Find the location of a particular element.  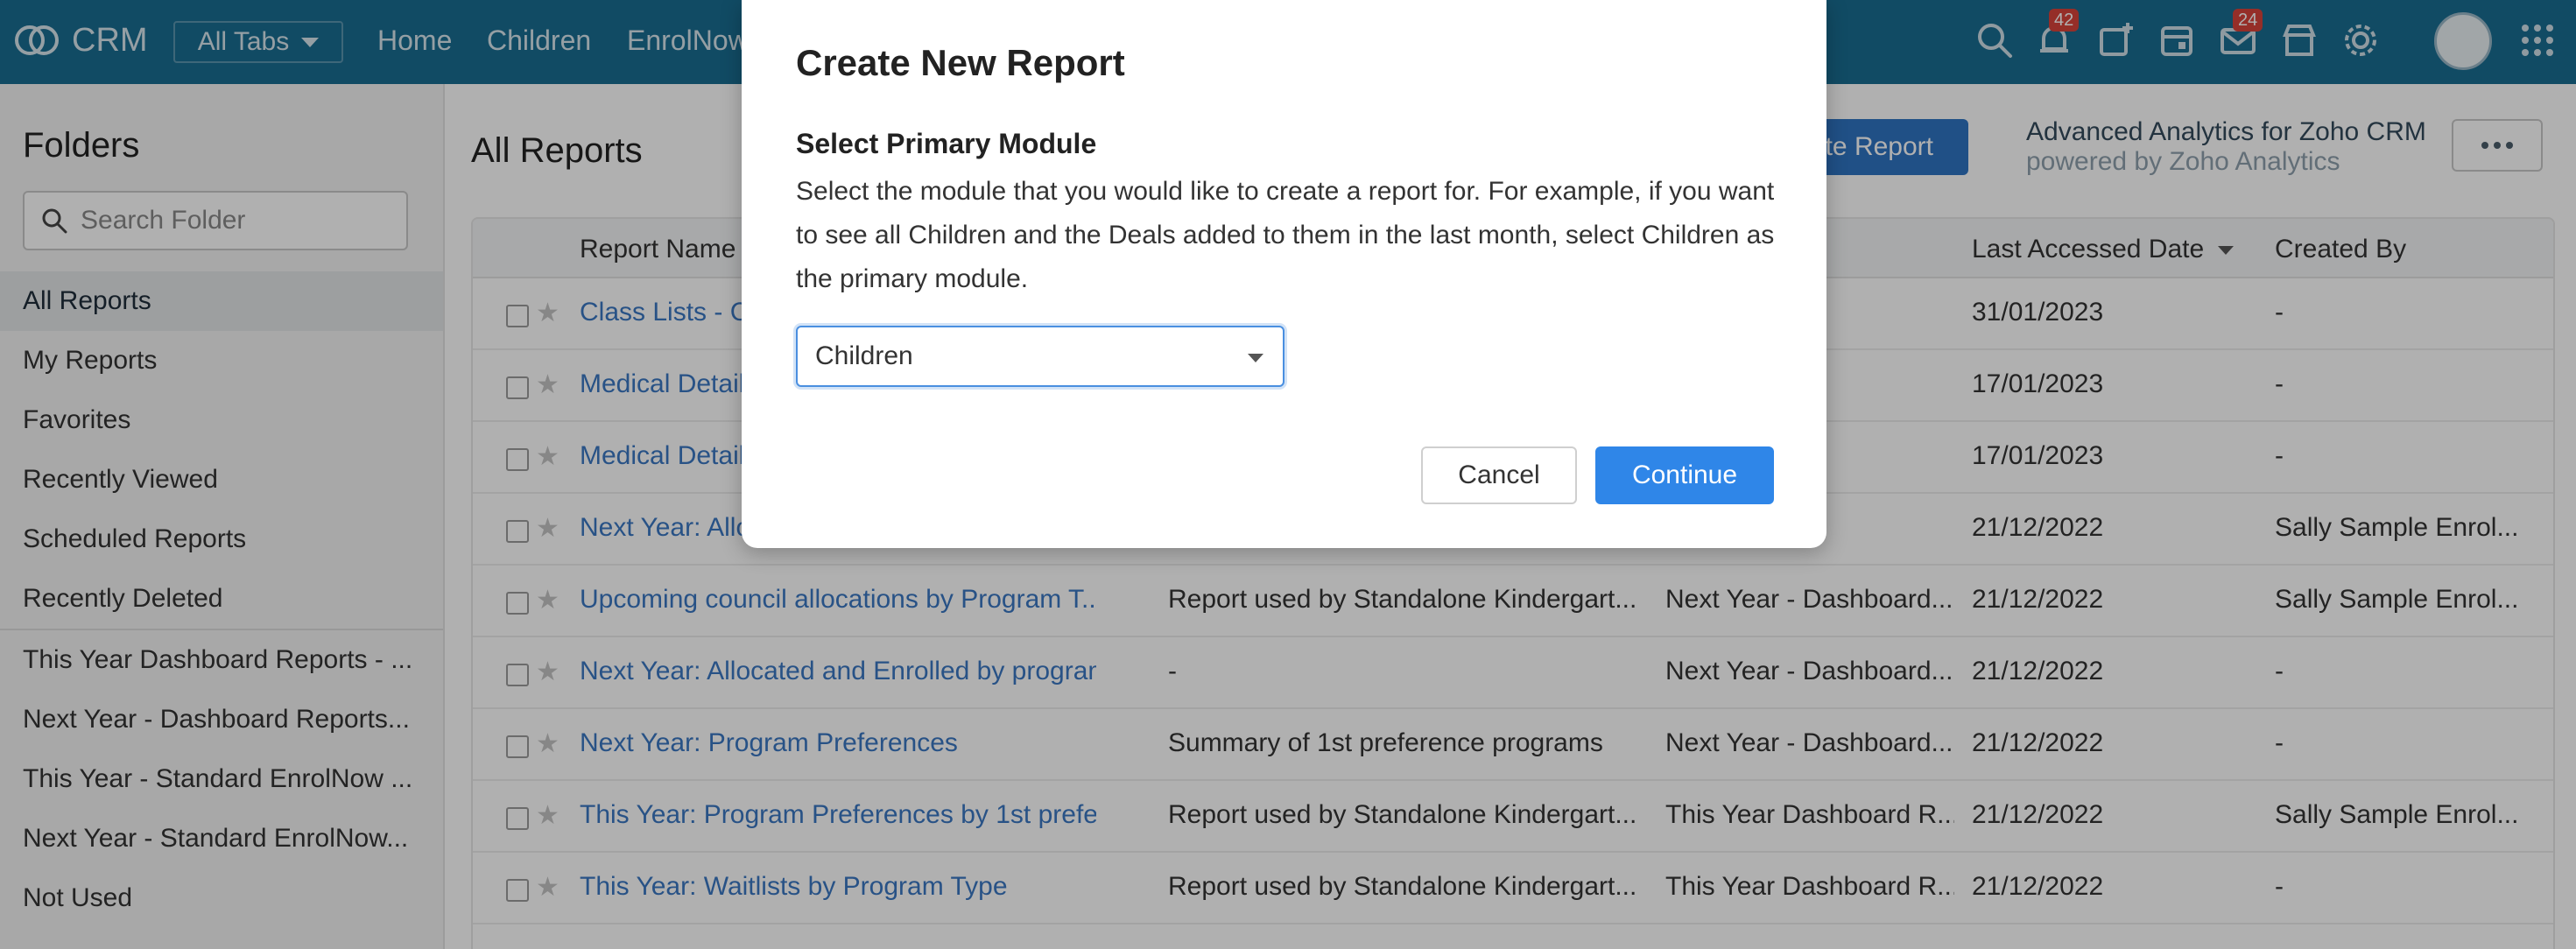

cancel-button: Cancel is located at coordinates (1499, 475).